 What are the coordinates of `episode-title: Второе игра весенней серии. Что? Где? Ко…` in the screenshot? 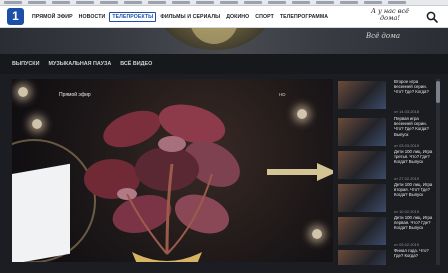 It's located at (411, 87).